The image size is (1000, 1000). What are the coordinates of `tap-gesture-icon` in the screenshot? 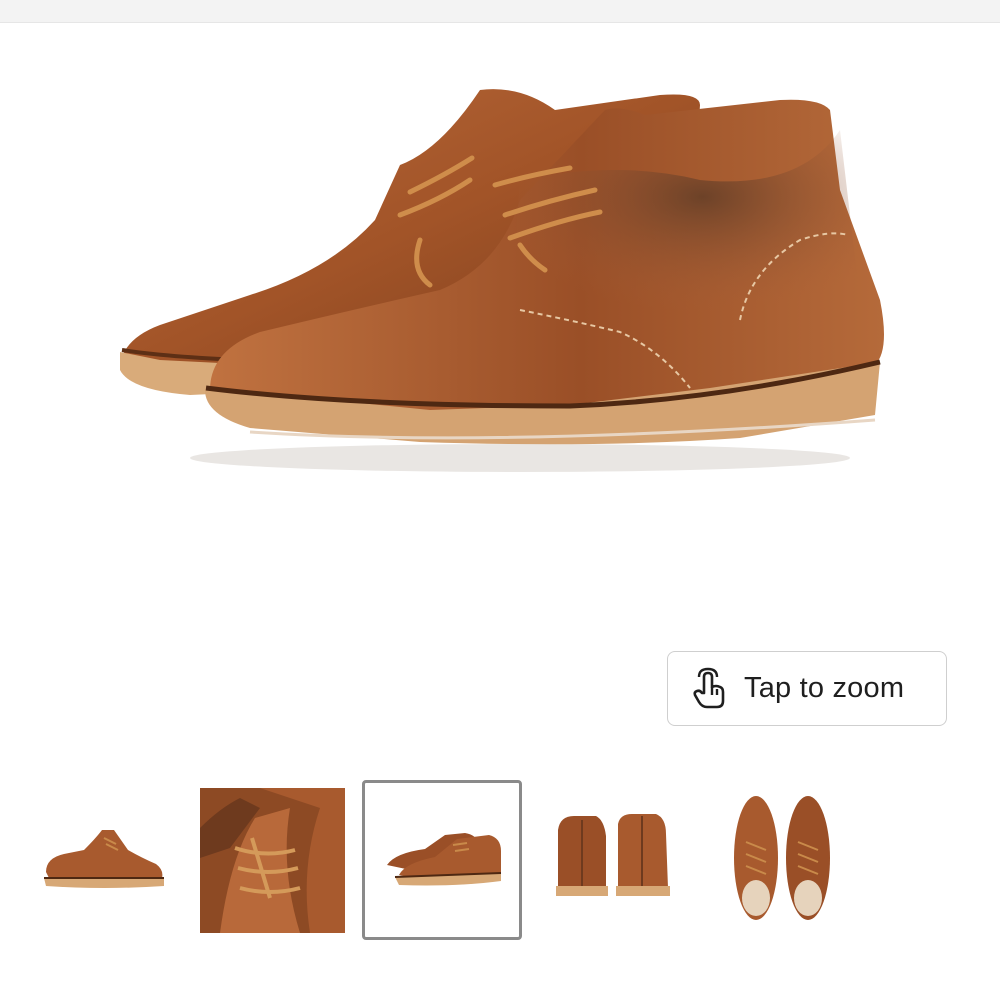 It's located at (710, 689).